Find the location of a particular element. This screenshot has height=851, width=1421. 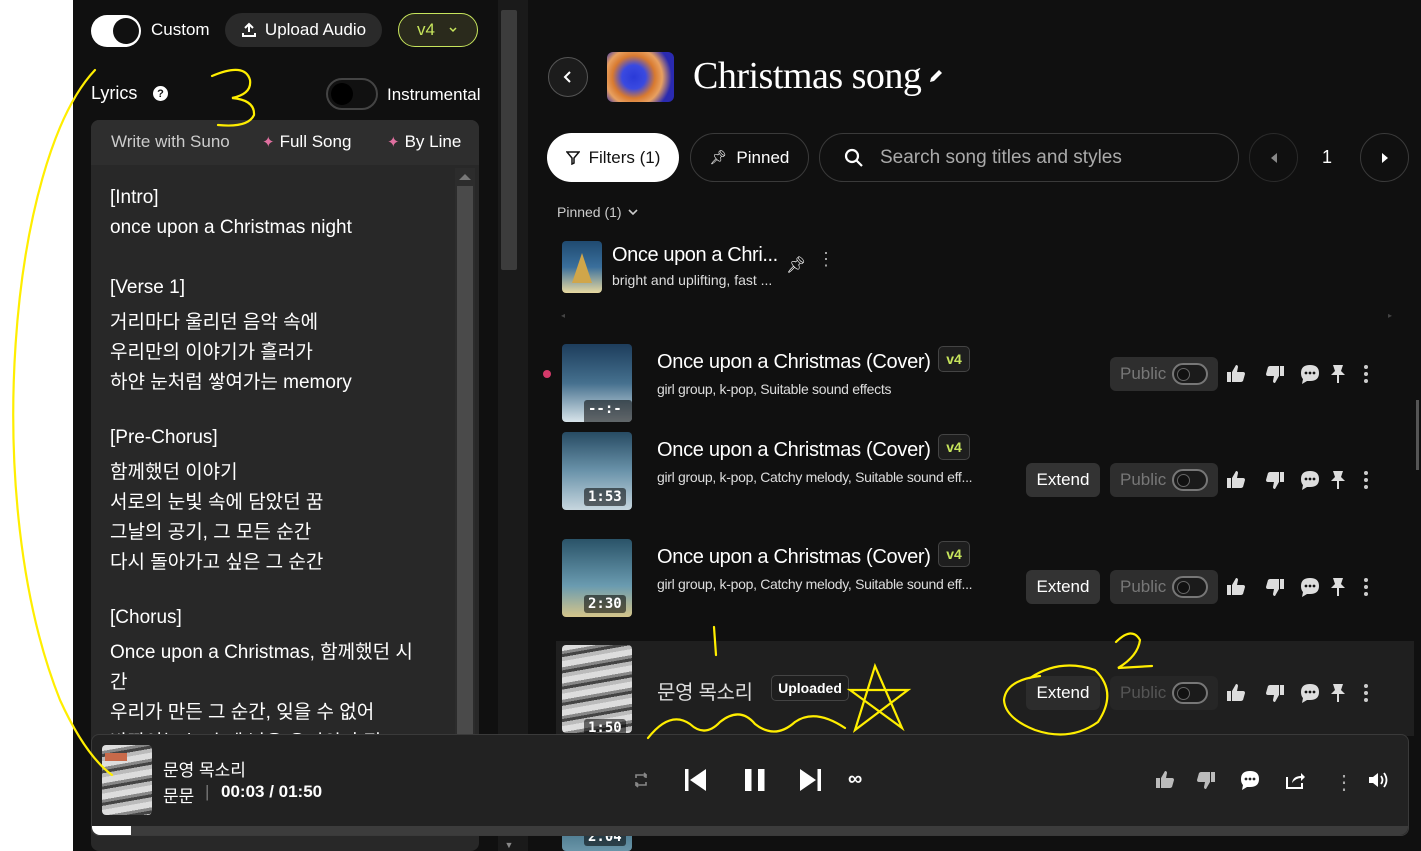

back-button is located at coordinates (568, 77).